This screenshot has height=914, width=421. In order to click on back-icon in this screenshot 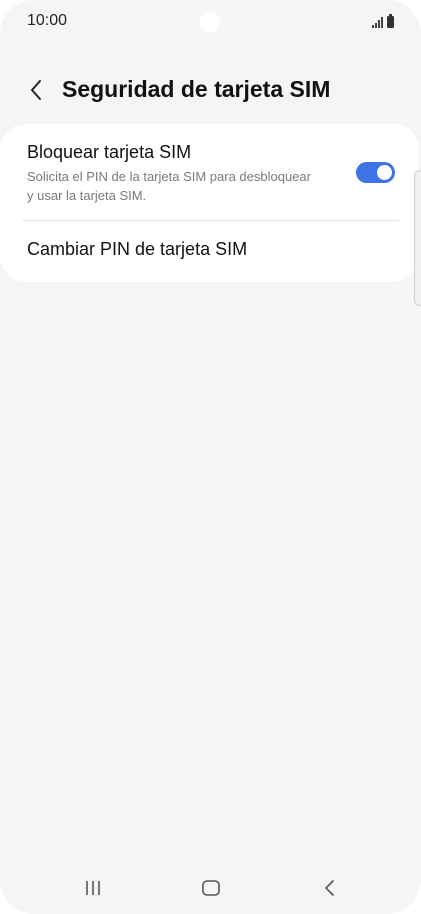, I will do `click(329, 888)`.